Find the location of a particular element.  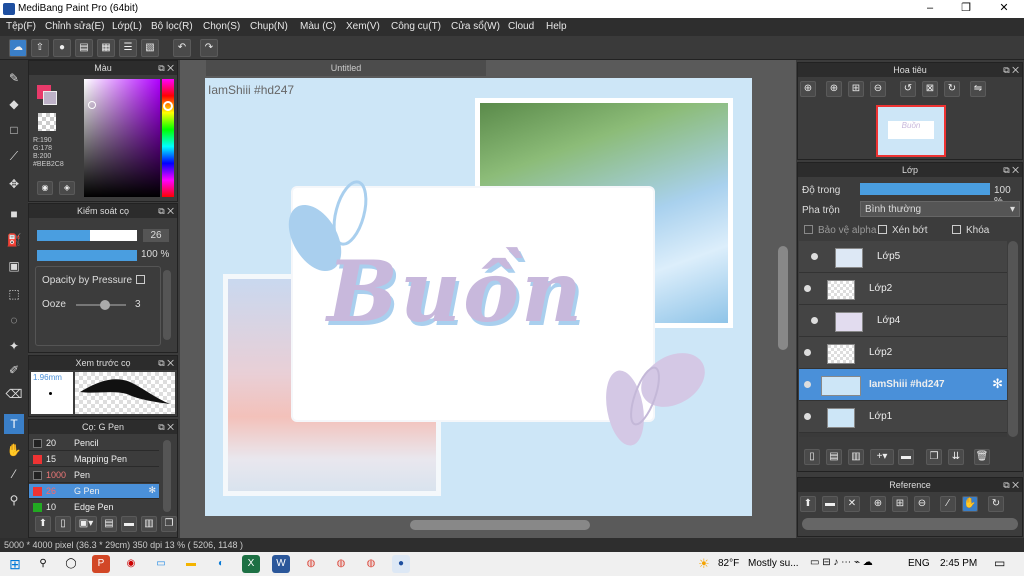

add-brush-icon: ⬆ is located at coordinates (43, 524).